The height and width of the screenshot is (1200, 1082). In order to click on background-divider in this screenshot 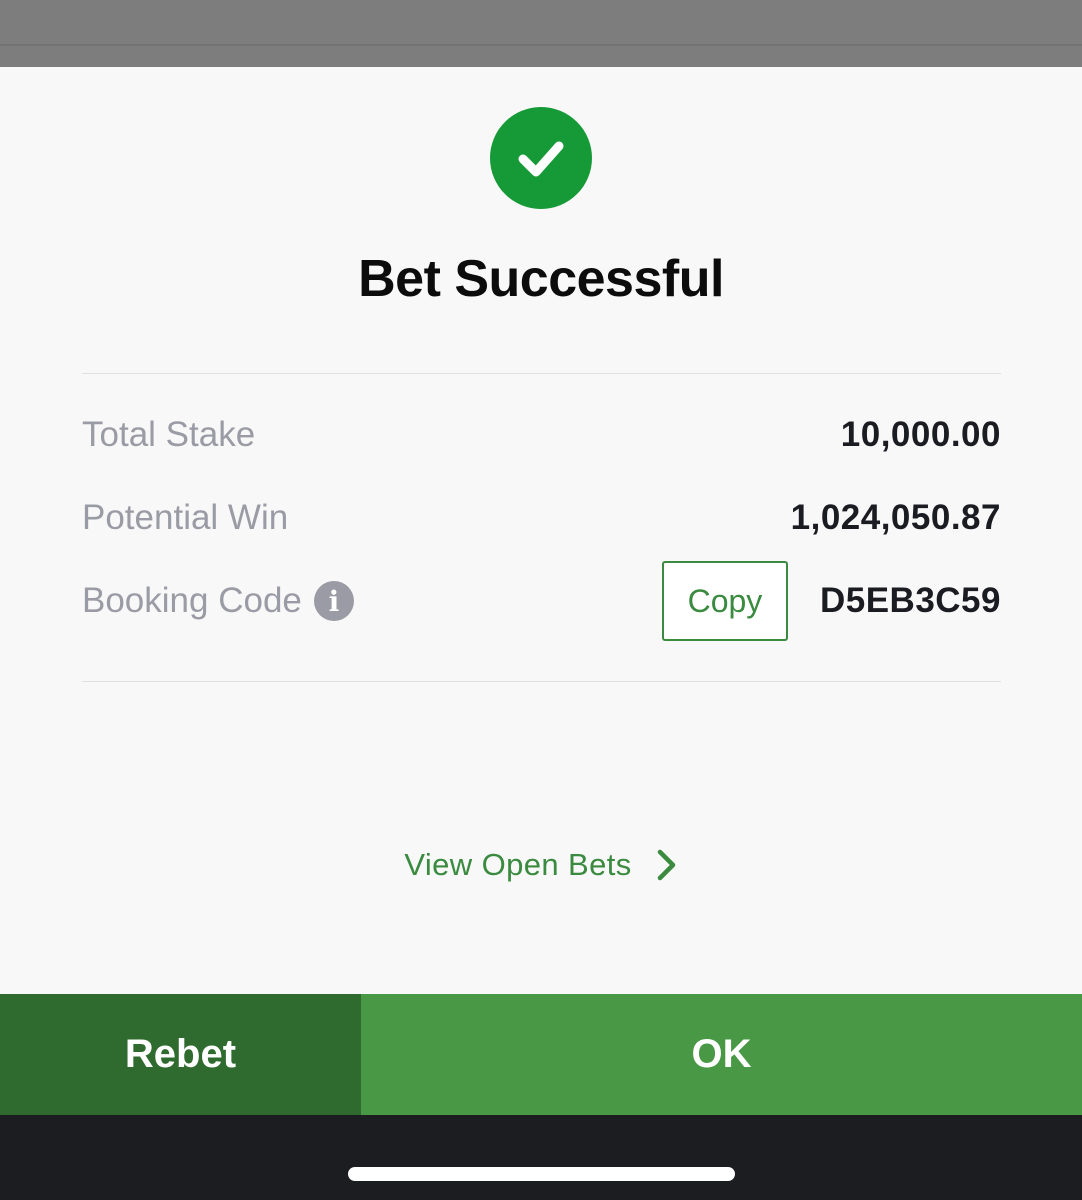, I will do `click(541, 45)`.